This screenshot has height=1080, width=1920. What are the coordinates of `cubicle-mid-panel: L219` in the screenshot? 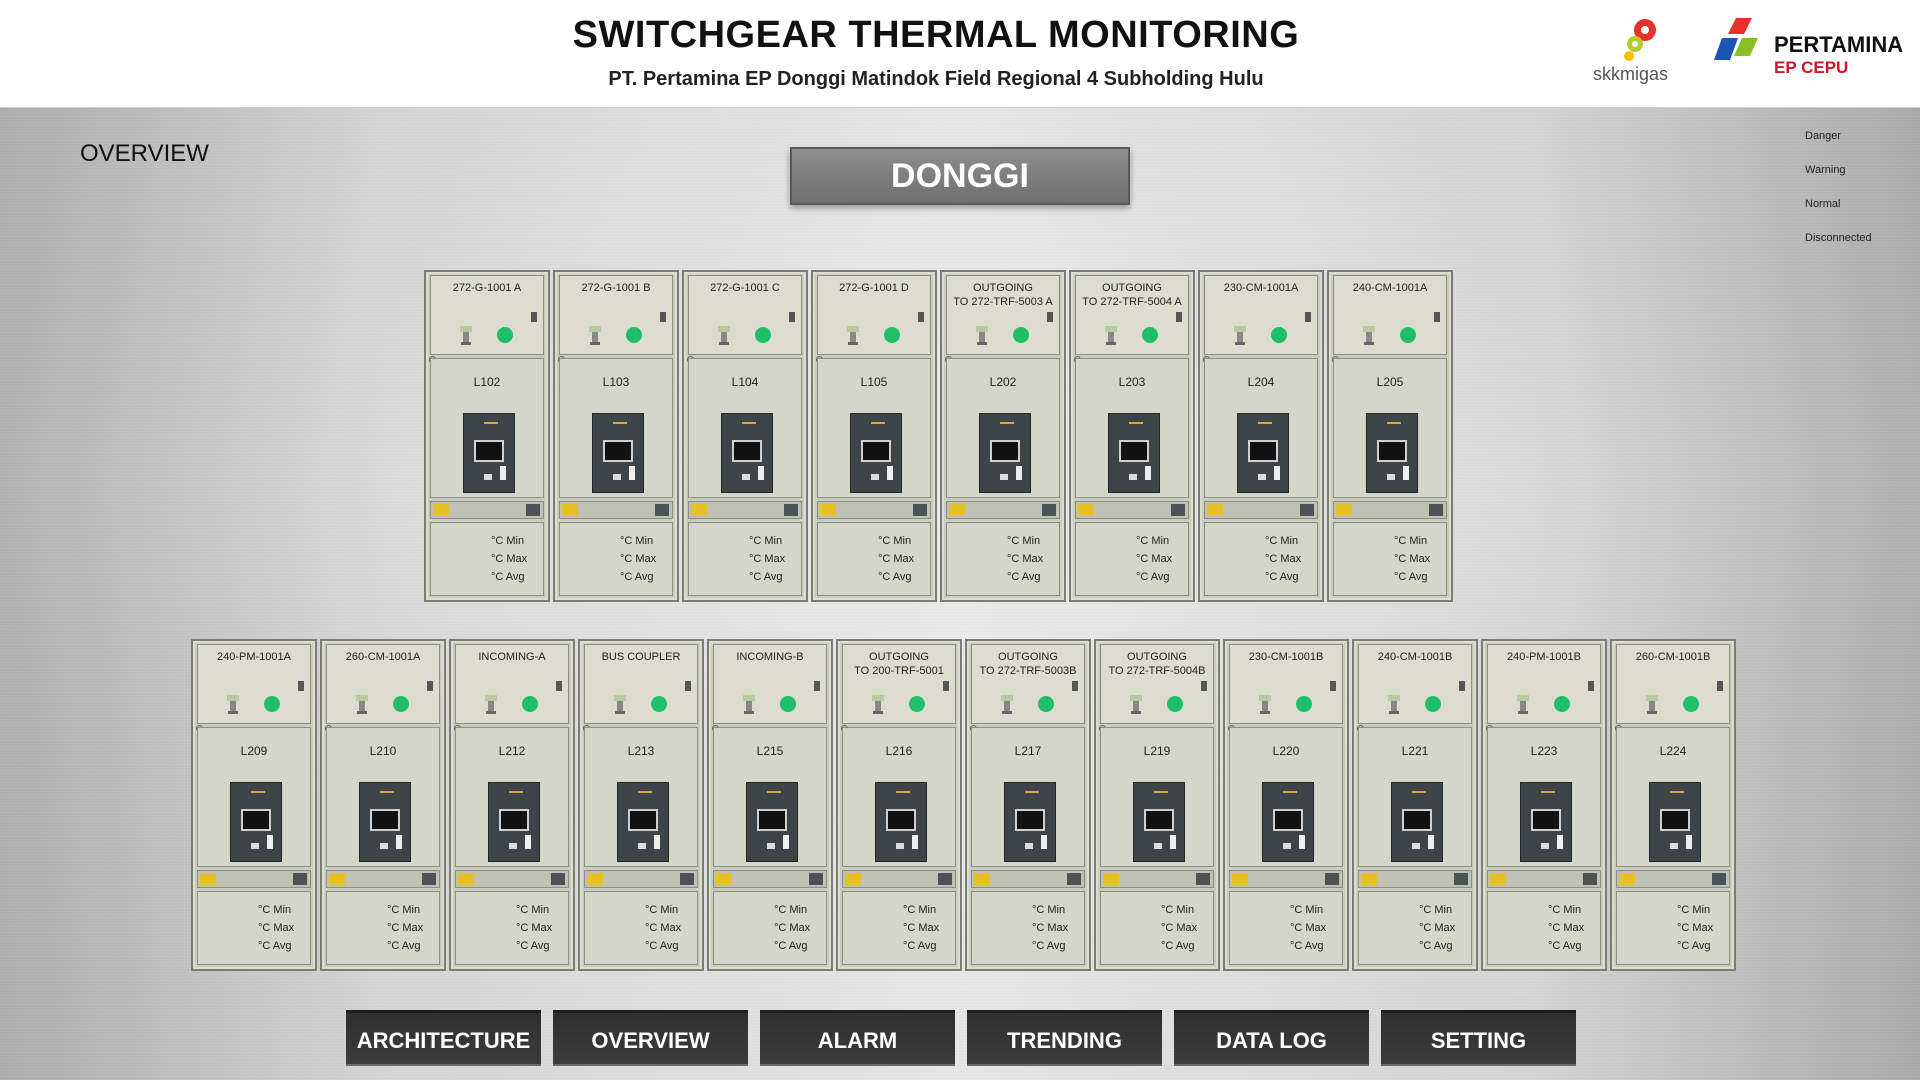 It's located at (1157, 797).